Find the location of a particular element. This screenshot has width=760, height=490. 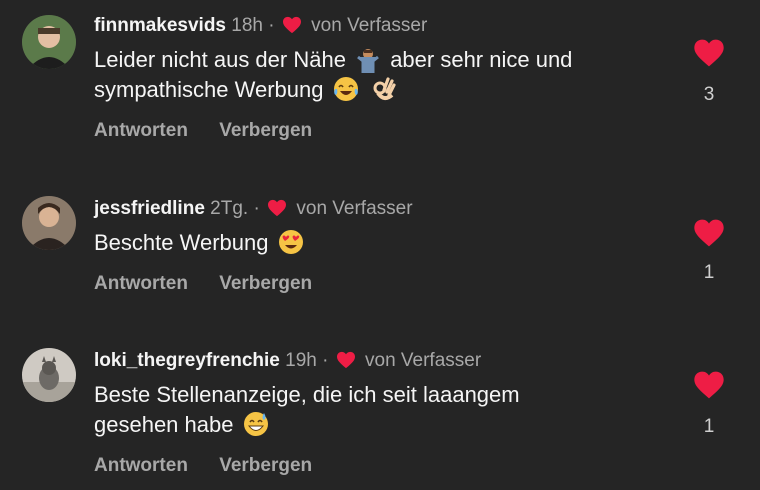

comment-meta: loki_thegreyfrenchie 19h · von Verfasser is located at coordinates (287, 361).